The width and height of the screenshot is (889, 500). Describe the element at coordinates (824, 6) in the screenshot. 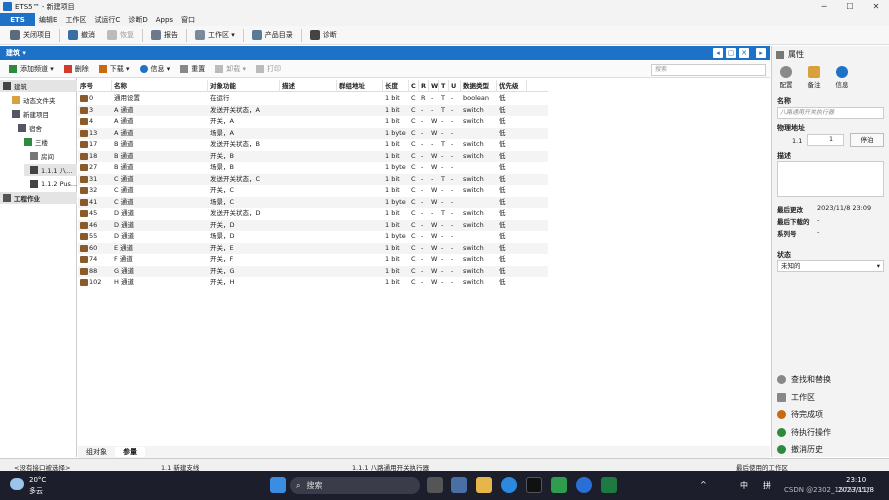

I see `minimize-button: ─` at that location.